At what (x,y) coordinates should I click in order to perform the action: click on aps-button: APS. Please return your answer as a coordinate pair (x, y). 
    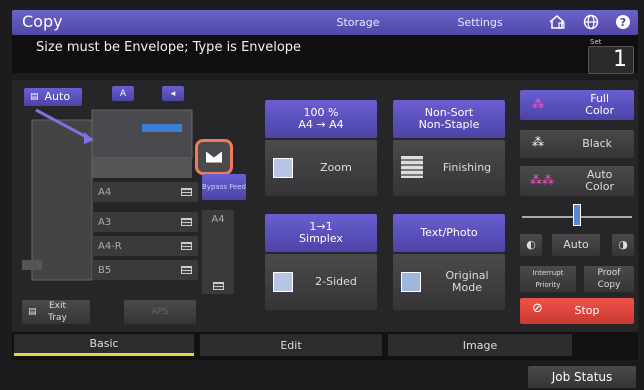
    Looking at the image, I should click on (160, 312).